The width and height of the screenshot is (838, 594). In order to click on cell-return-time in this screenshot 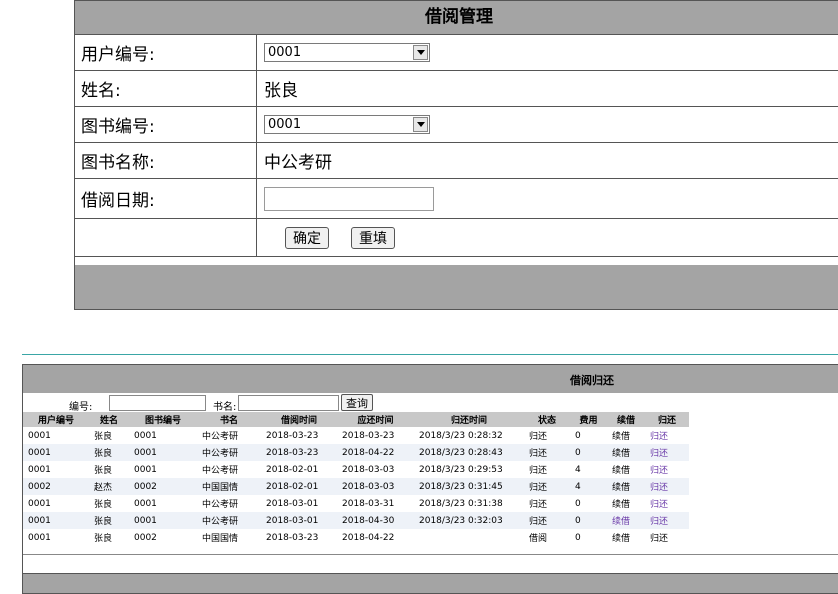, I will do `click(469, 537)`.